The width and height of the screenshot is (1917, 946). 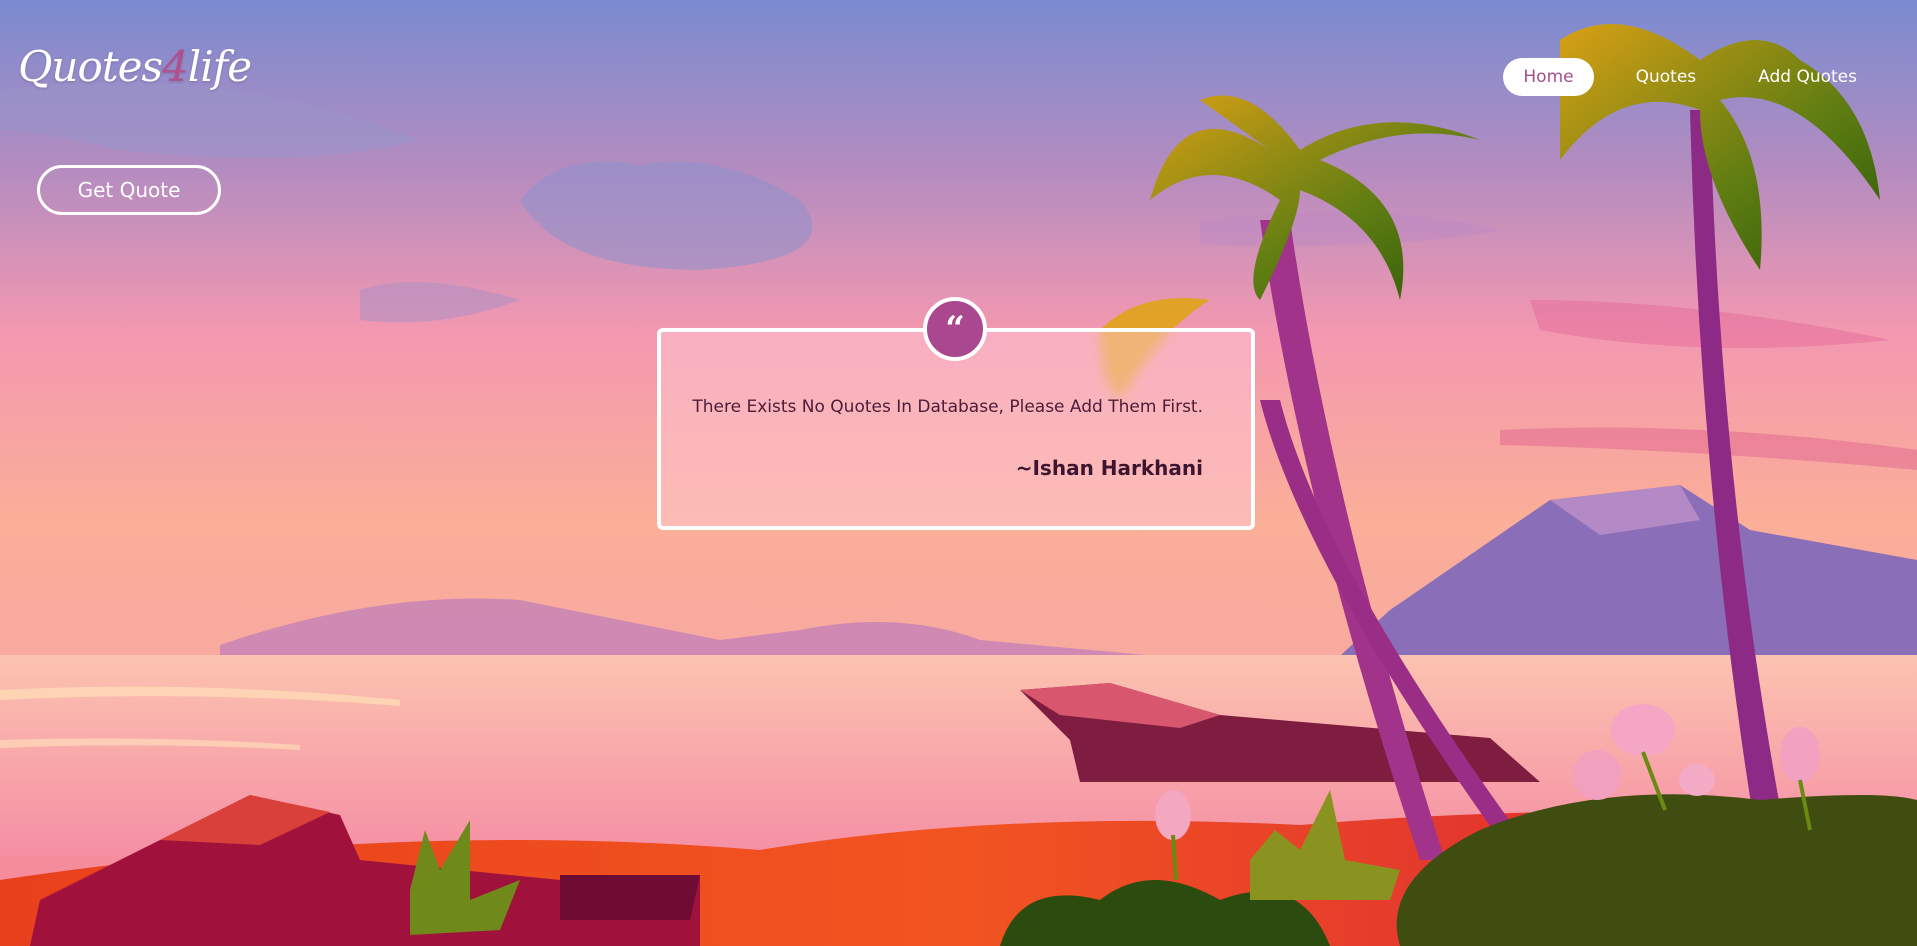 What do you see at coordinates (129, 190) in the screenshot?
I see `get-quote-button: Get Quote` at bounding box center [129, 190].